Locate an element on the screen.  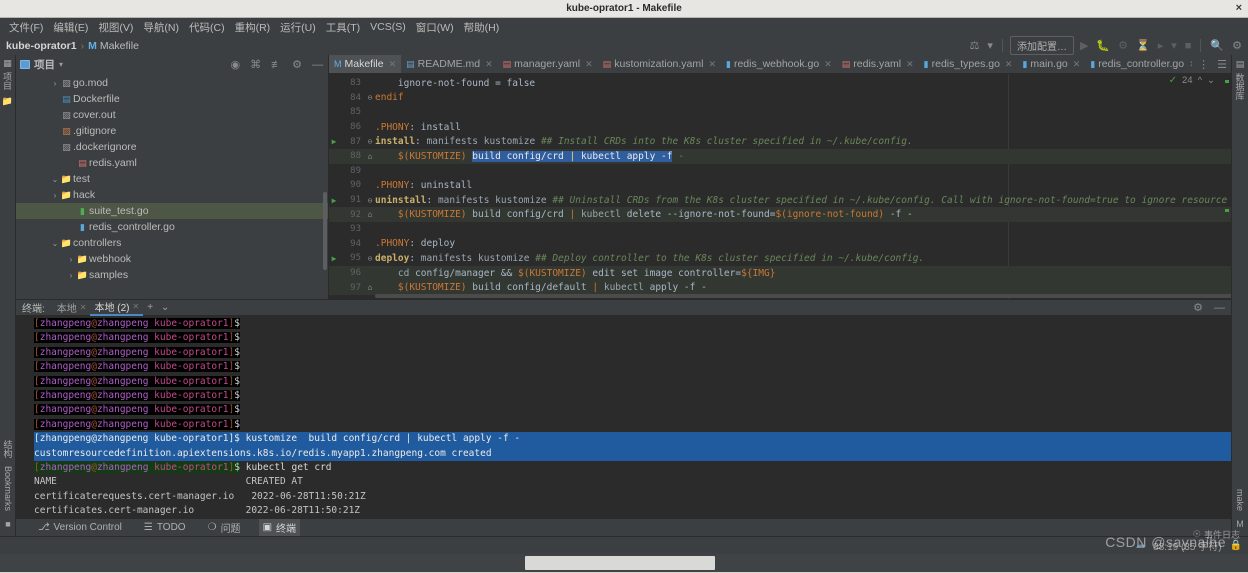
tree-item-test: ⌄ 📁 test is located at coordinates (172, 179).